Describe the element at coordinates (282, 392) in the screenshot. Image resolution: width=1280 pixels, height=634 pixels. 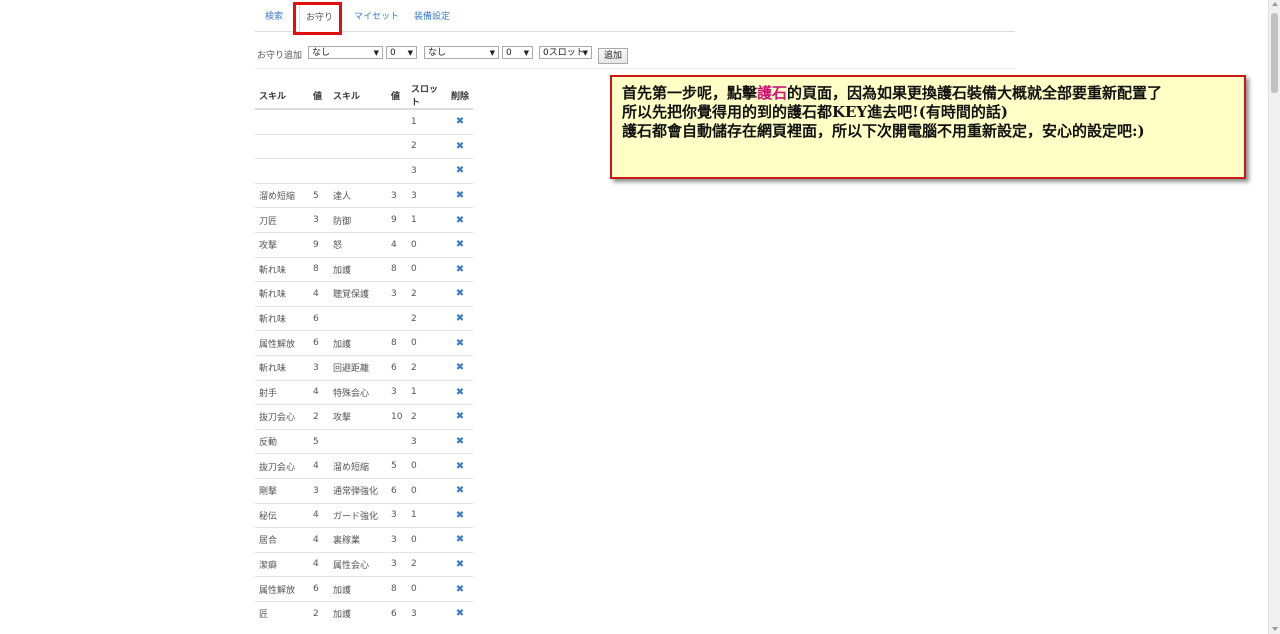
I see `cell-skill1: 射手` at that location.